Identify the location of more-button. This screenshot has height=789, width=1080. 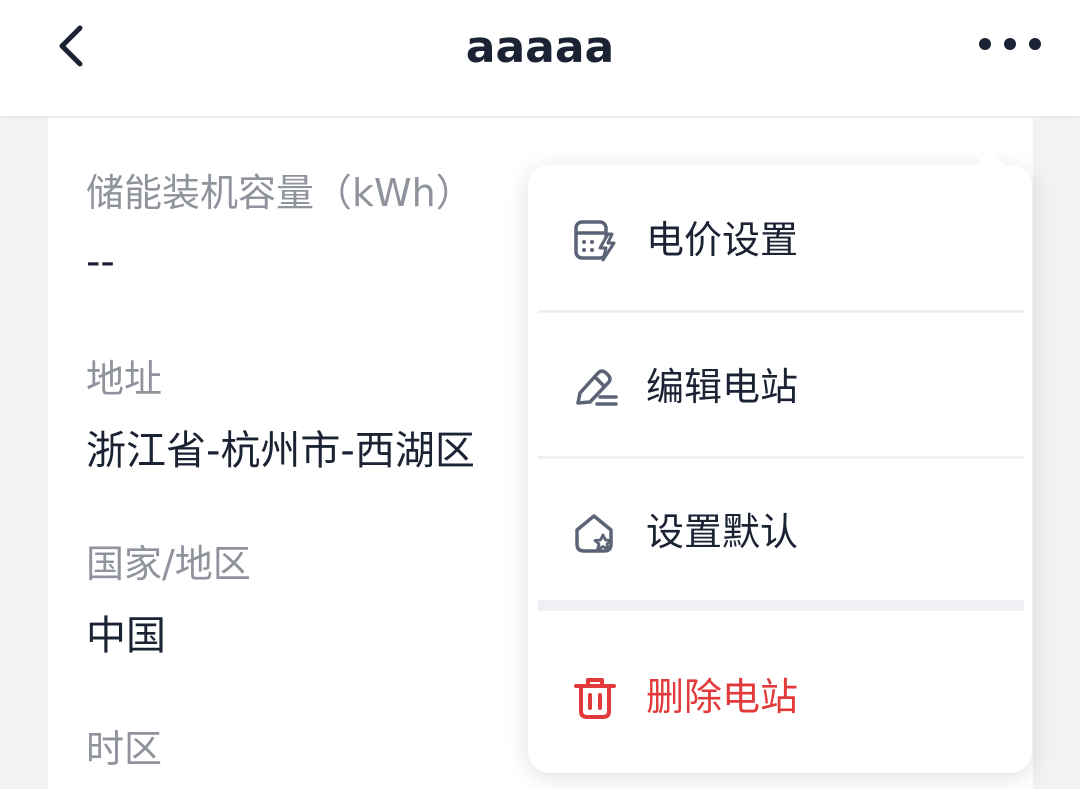
(1012, 44).